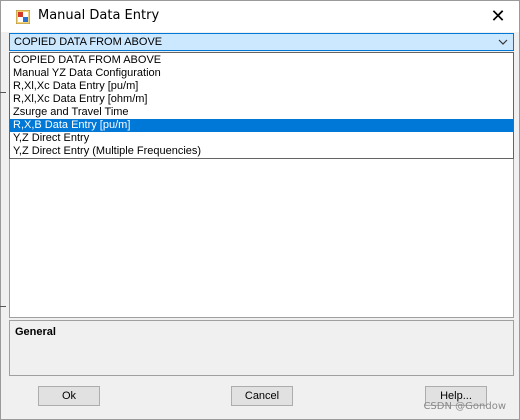 The width and height of the screenshot is (520, 420). What do you see at coordinates (261, 138) in the screenshot?
I see `dropdown-option: Y,Z Direct Entry` at bounding box center [261, 138].